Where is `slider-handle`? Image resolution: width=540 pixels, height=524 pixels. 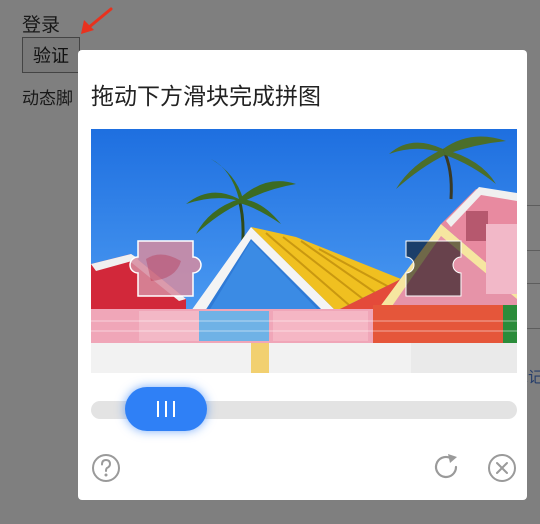
slider-handle is located at coordinates (166, 409).